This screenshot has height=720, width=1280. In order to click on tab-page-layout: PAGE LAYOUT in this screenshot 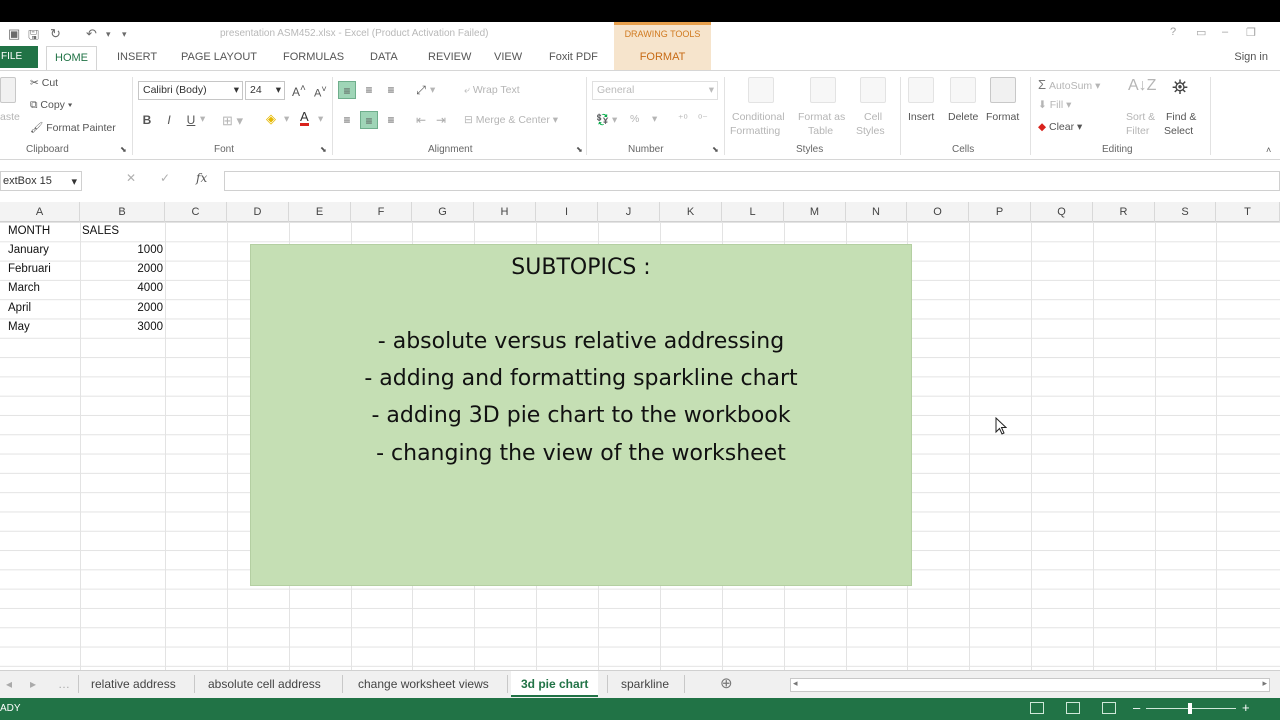, I will do `click(219, 57)`.